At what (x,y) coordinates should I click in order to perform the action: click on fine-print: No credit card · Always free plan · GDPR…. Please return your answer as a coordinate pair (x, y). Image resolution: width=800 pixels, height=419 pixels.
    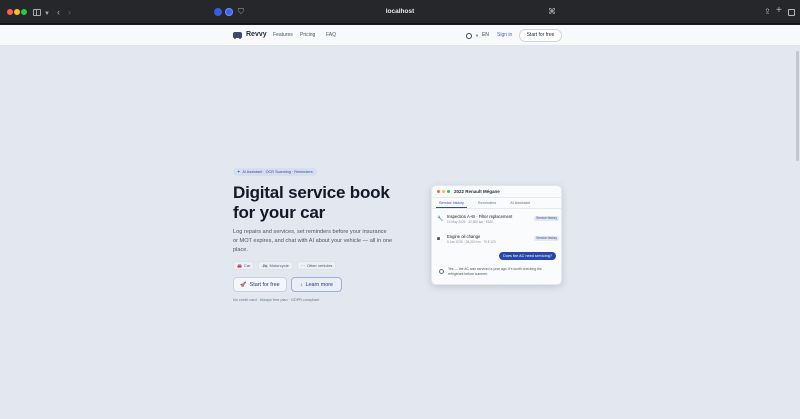
    Looking at the image, I should click on (276, 300).